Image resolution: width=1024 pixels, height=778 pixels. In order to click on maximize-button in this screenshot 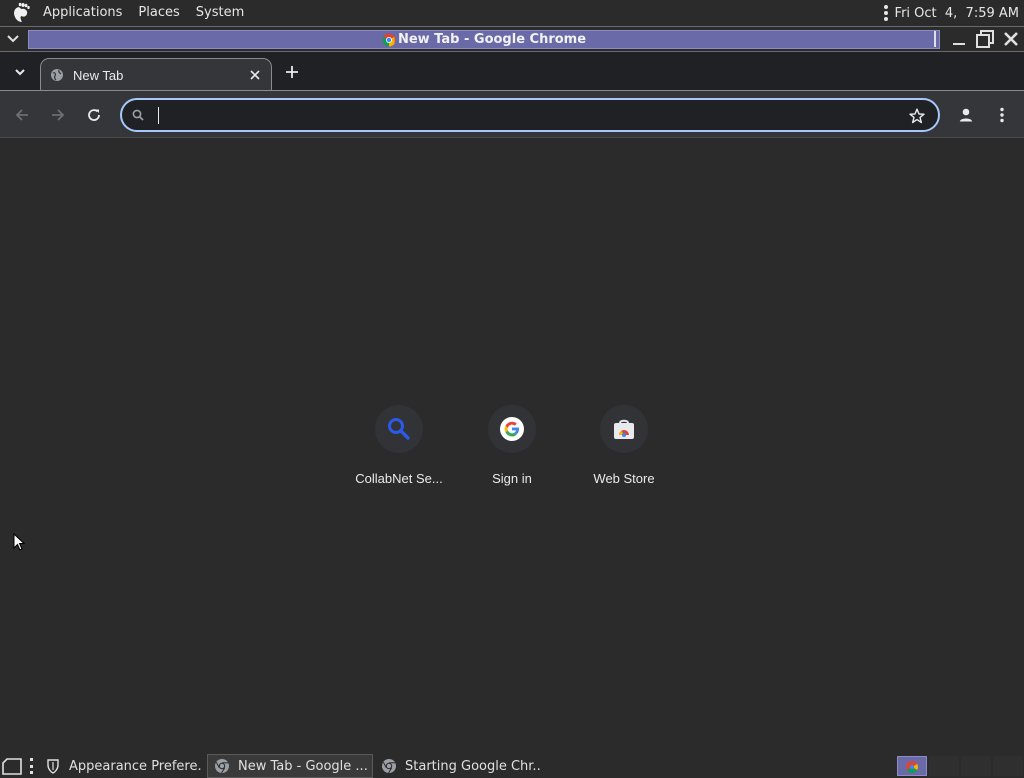, I will do `click(985, 39)`.